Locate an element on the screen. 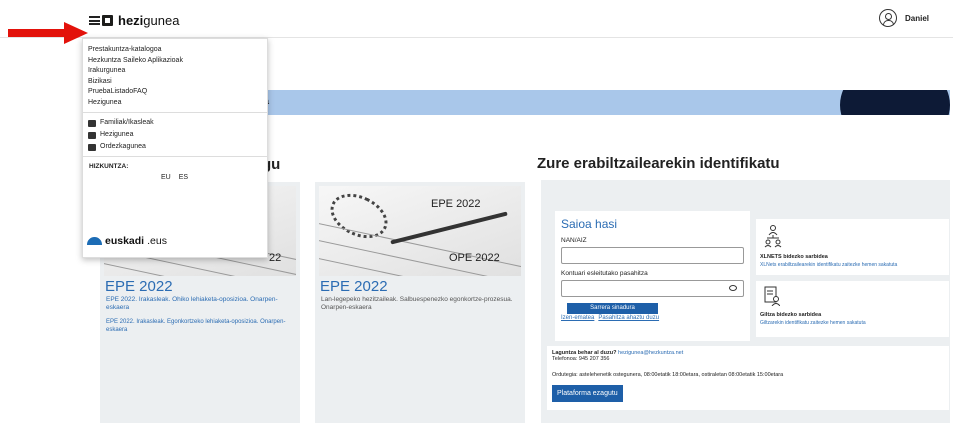 The width and height of the screenshot is (953, 423). forgot-password-link: Pasahitza ahaztu duzu is located at coordinates (628, 318).